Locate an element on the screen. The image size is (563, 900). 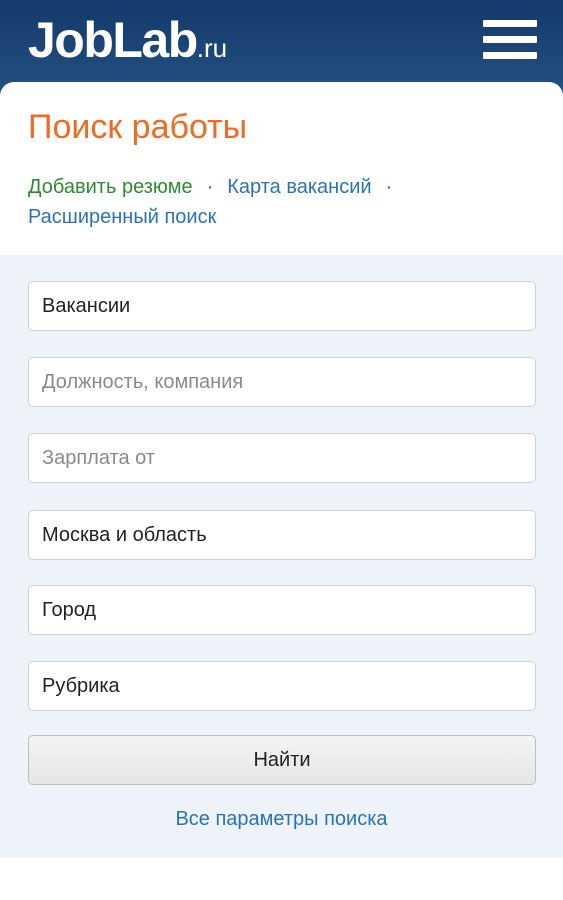
category-select: Рубрика is located at coordinates (282, 686).